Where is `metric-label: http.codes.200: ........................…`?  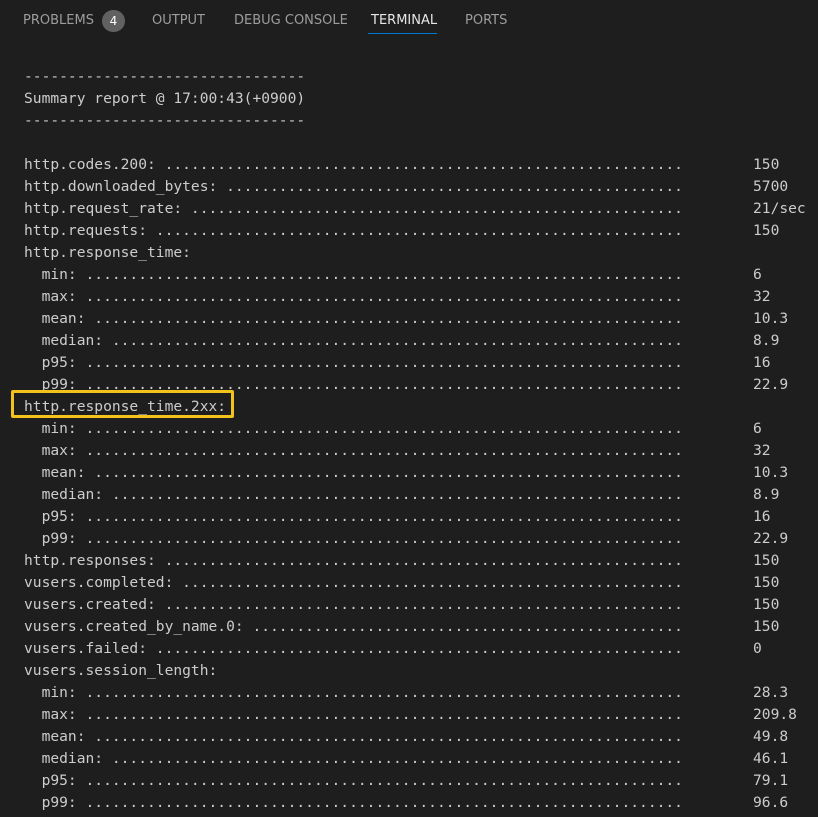 metric-label: http.codes.200: ........................… is located at coordinates (358, 164).